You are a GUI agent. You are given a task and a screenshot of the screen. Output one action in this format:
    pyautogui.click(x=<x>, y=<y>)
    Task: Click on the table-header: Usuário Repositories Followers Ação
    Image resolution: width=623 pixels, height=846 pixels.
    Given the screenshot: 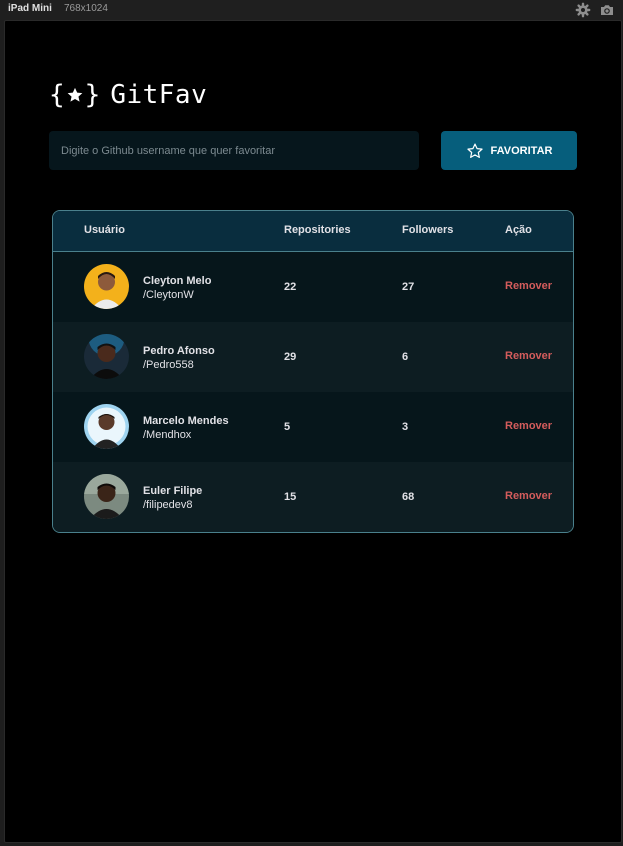 What is the action you would take?
    pyautogui.click(x=313, y=231)
    